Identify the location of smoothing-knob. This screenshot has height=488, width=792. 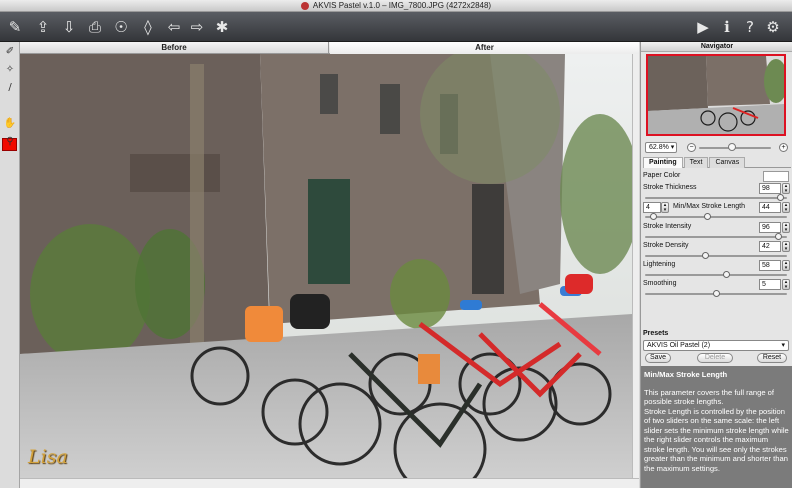
(716, 293).